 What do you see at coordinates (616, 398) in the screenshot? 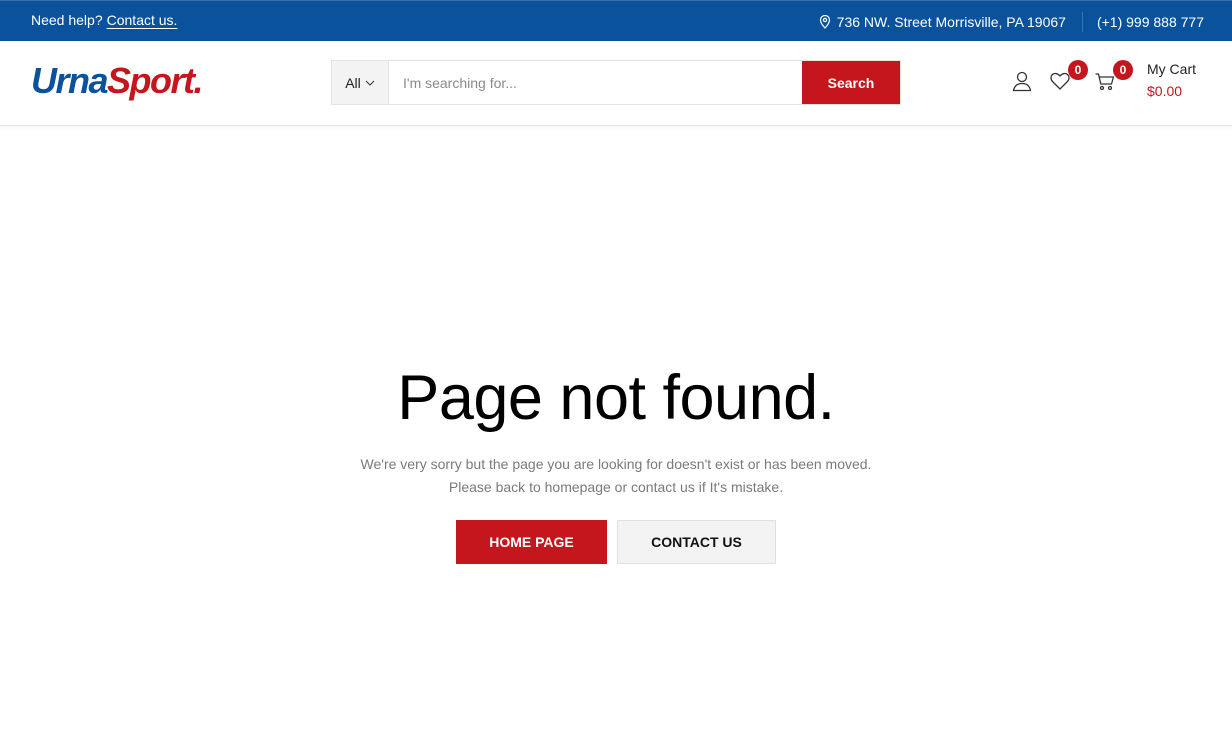
I see `page-title: Page not found.` at bounding box center [616, 398].